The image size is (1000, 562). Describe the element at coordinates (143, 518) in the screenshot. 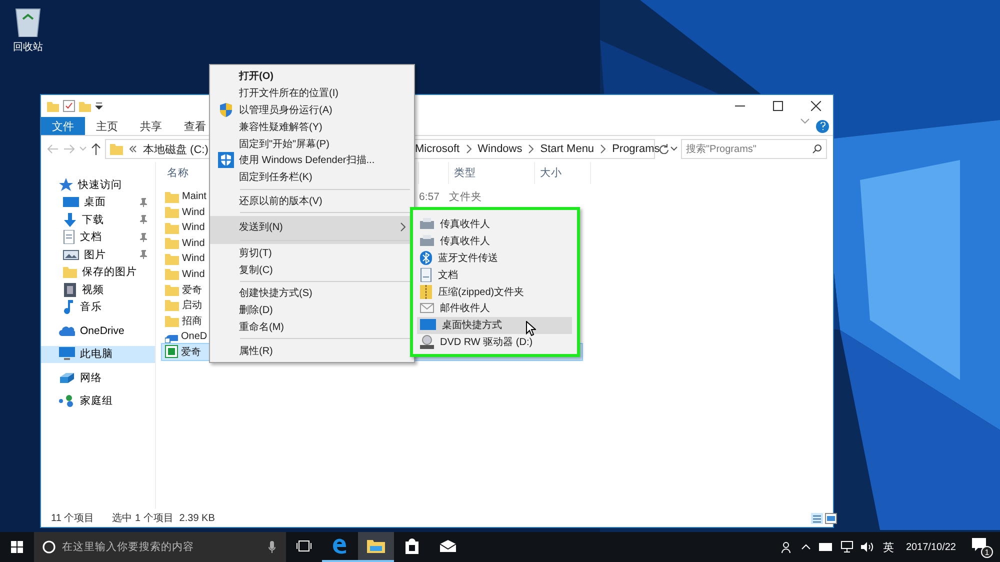

I see `selection-count: 选中 1 个项目` at that location.